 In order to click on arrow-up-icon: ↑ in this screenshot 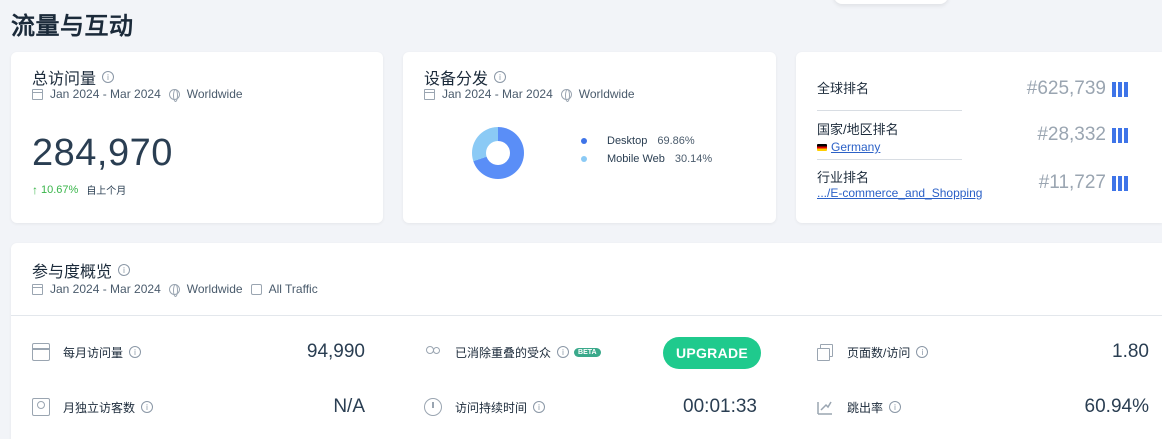, I will do `click(35, 189)`.